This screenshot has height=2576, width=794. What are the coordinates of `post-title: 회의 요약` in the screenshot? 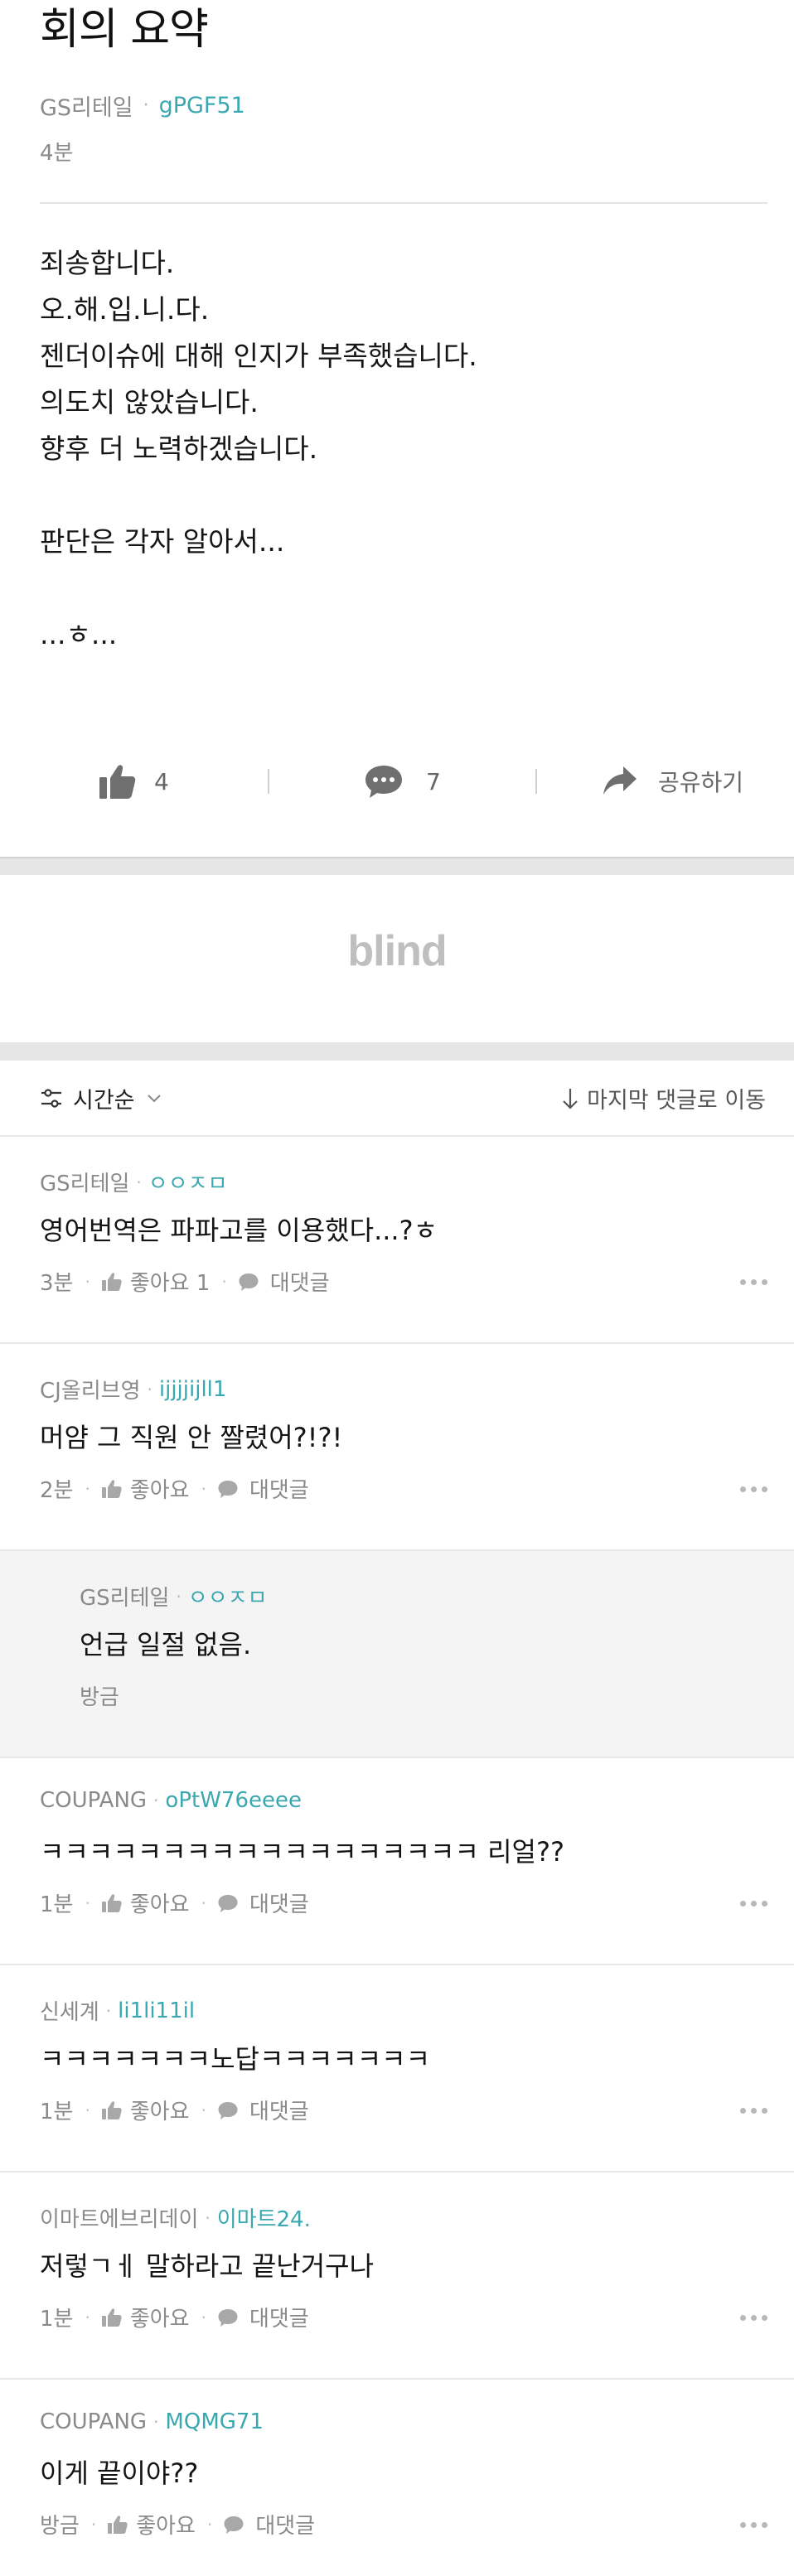 It's located at (125, 30).